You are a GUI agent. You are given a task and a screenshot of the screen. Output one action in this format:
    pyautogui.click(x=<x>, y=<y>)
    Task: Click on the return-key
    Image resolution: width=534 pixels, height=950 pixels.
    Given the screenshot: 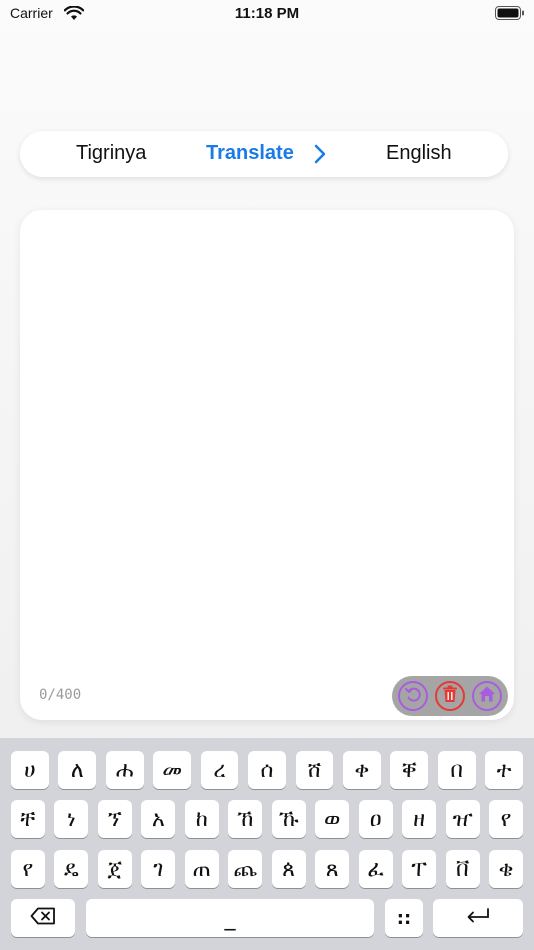 What is the action you would take?
    pyautogui.click(x=478, y=918)
    